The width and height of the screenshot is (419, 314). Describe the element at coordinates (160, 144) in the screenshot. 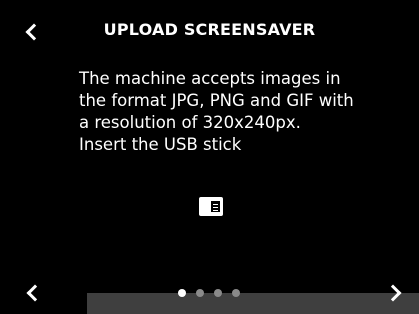

I see `instruction-line: Insert the USB stick` at that location.